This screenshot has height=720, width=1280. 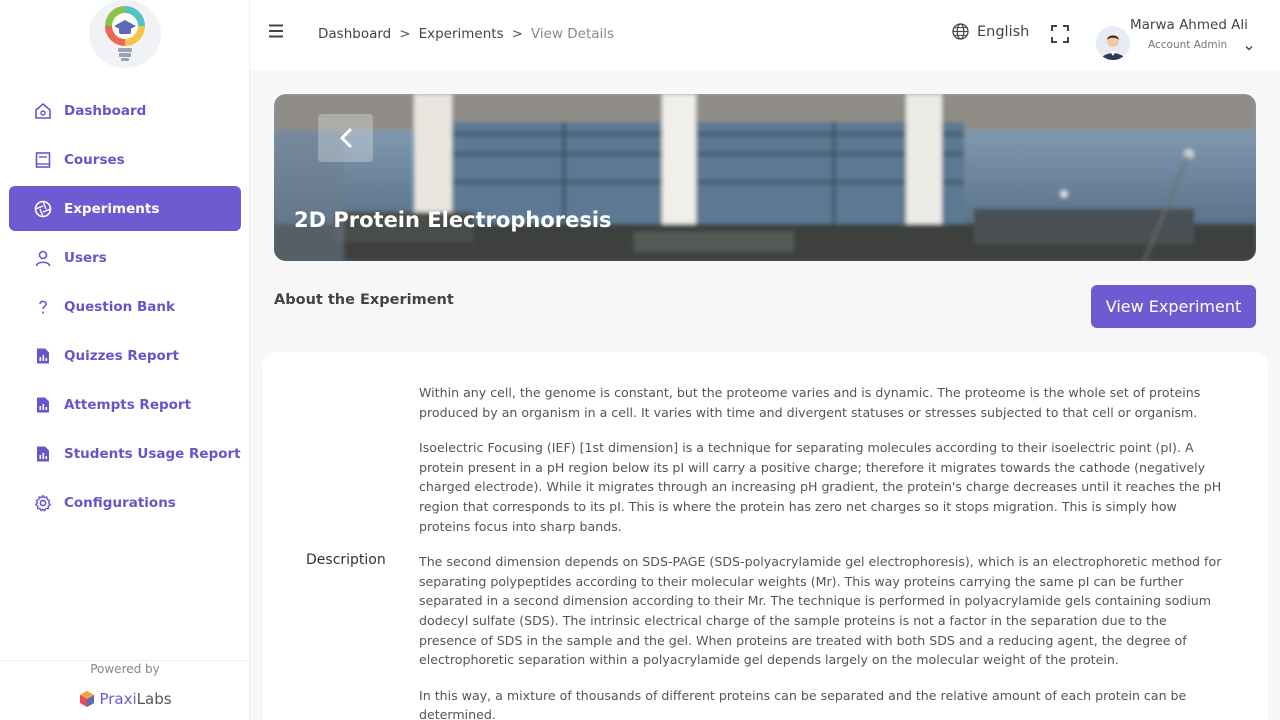 What do you see at coordinates (364, 300) in the screenshot?
I see `section-title: About the Experiment` at bounding box center [364, 300].